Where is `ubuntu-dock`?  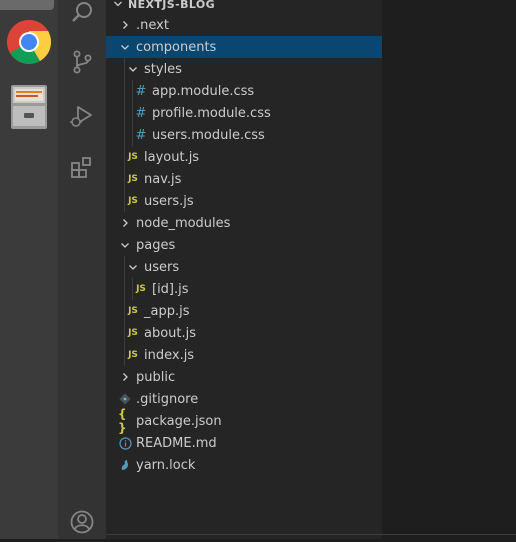
ubuntu-dock is located at coordinates (29, 269).